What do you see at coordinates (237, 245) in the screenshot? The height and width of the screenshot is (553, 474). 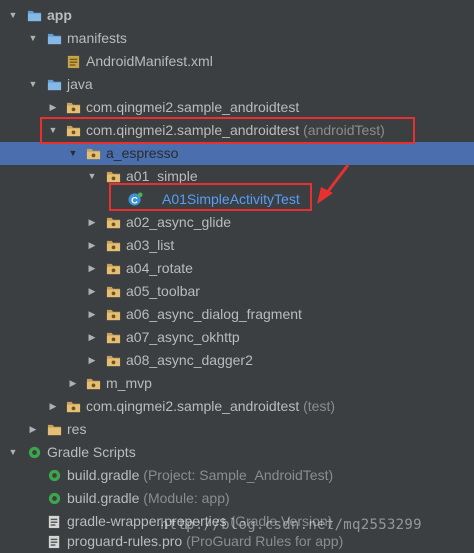 I see `tree-node-a03: ▶ a03_list` at bounding box center [237, 245].